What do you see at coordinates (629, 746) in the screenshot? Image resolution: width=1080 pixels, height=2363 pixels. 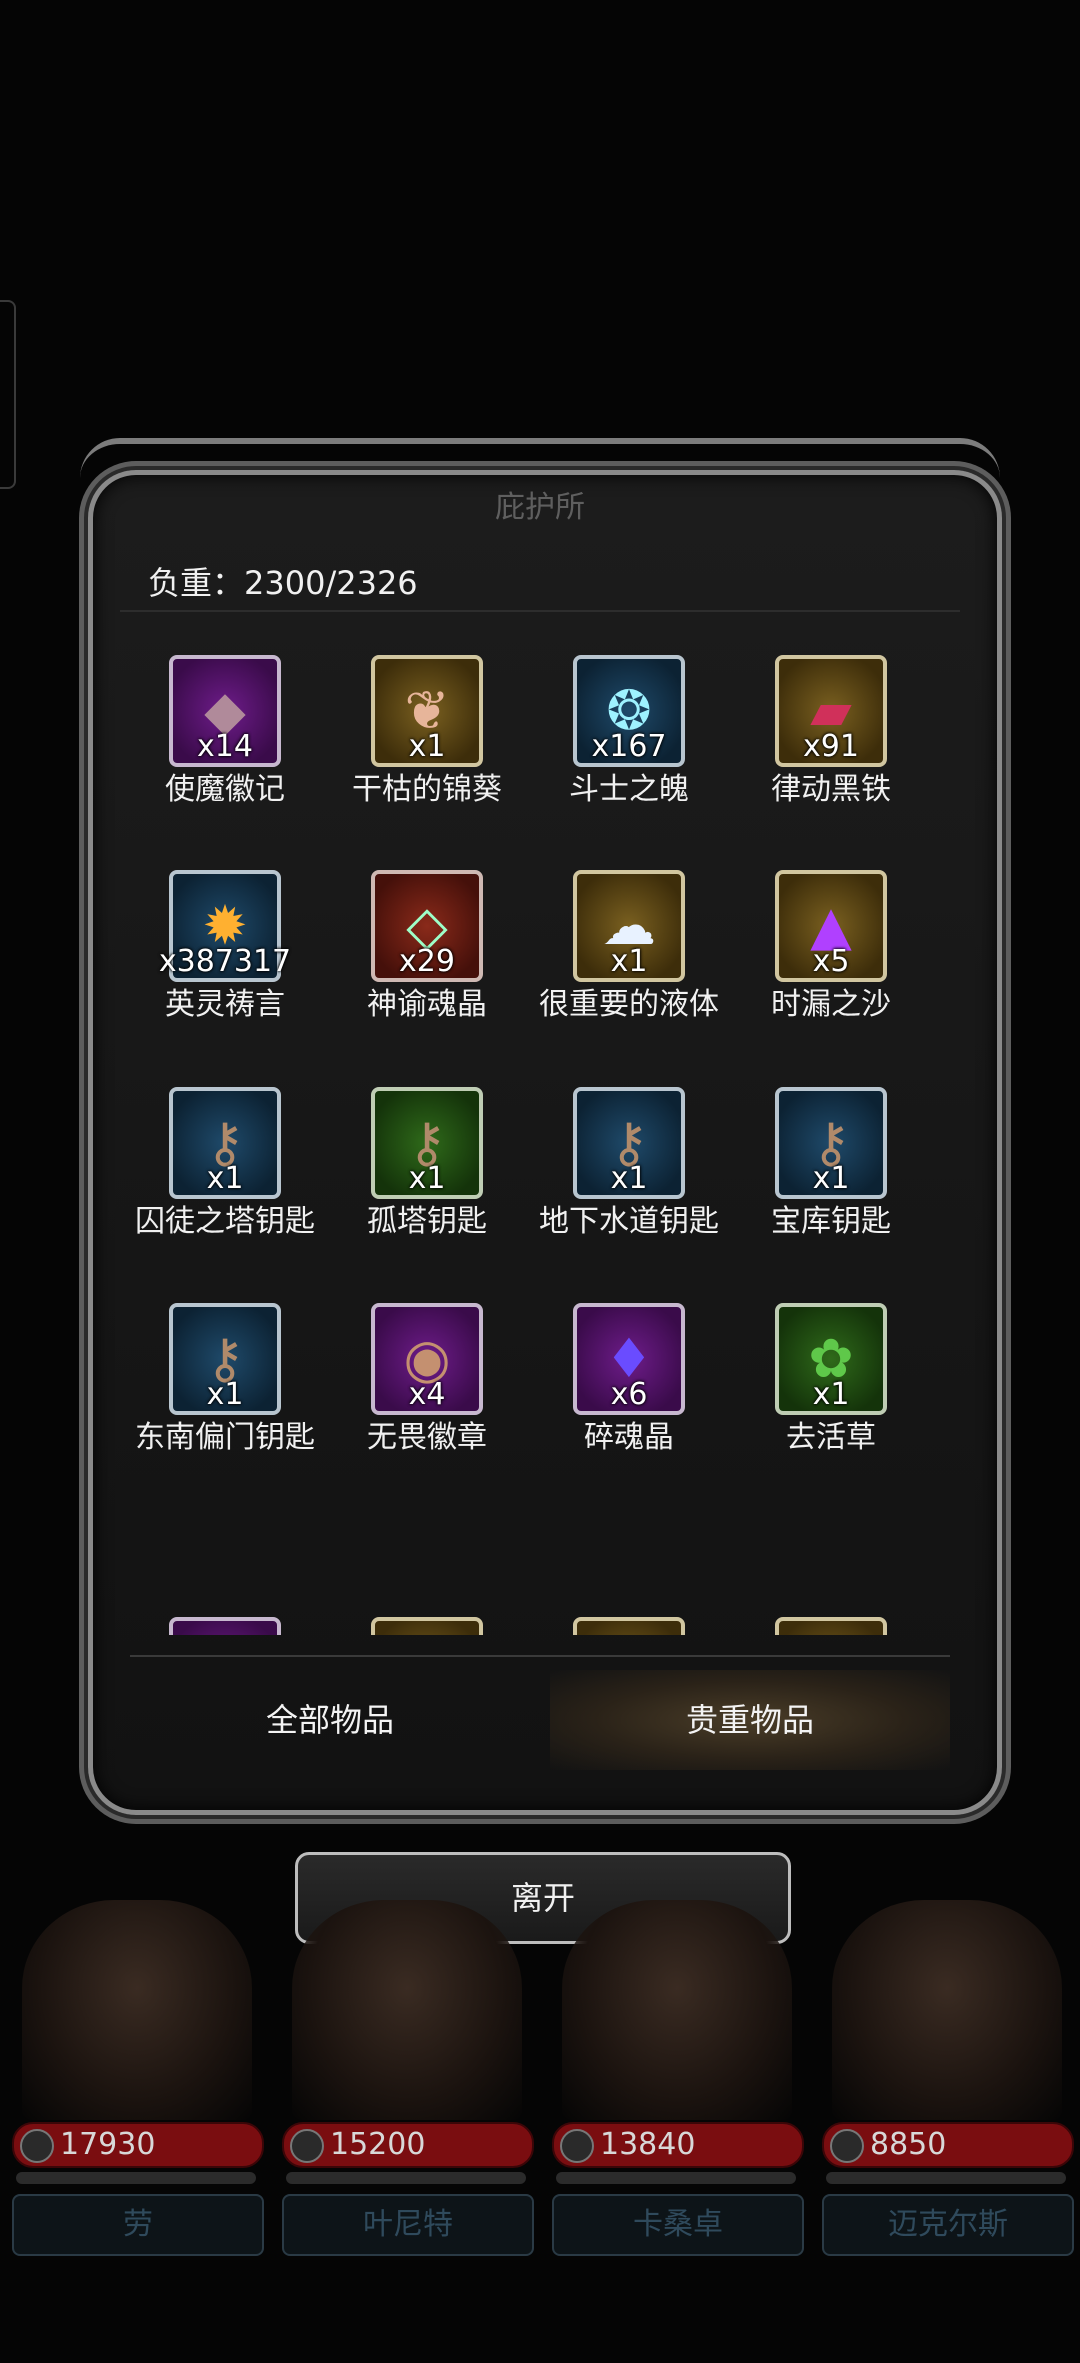 I see `item-quantity: x167` at bounding box center [629, 746].